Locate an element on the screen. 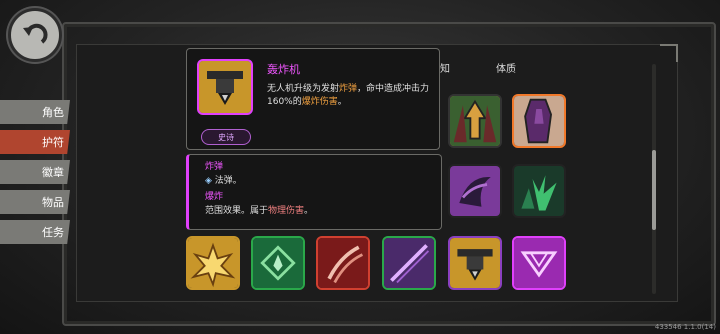  keyword-tooltip: 炸弹 ◈ 法弹。 爆炸 范围效果。属于物理伤害。 is located at coordinates (314, 192).